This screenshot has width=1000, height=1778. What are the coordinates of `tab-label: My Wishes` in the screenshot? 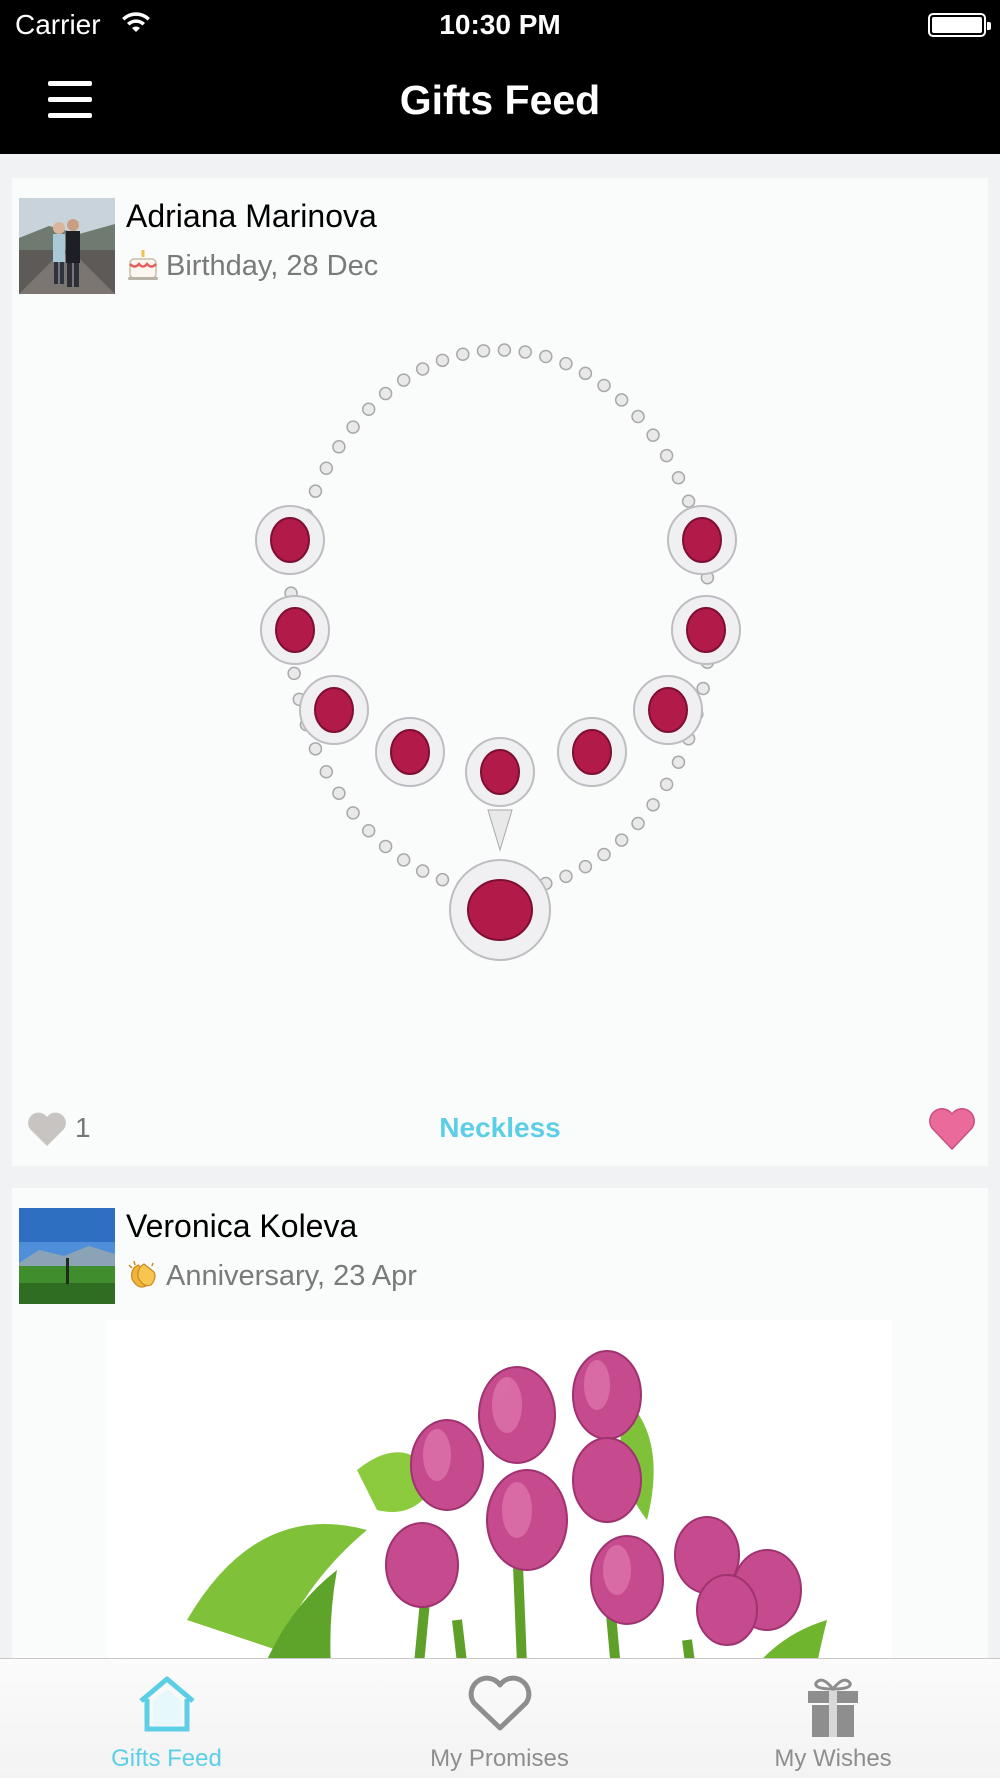 It's located at (833, 1758).